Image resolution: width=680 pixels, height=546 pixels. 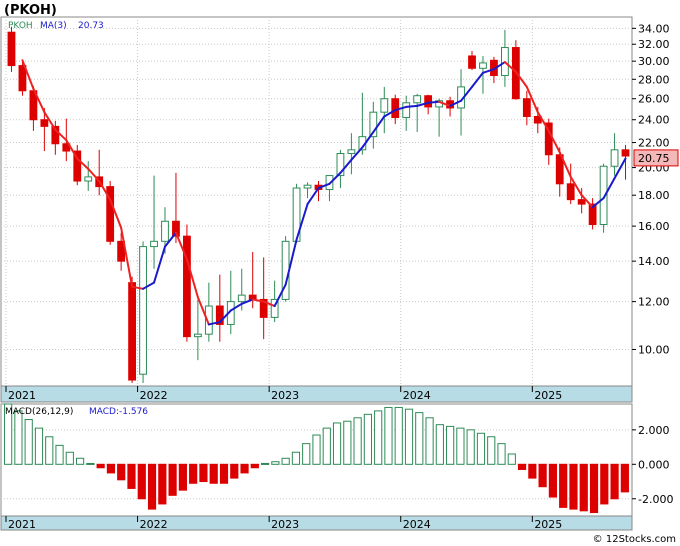 I want to click on price-tag-label: 20.75, so click(x=654, y=158).